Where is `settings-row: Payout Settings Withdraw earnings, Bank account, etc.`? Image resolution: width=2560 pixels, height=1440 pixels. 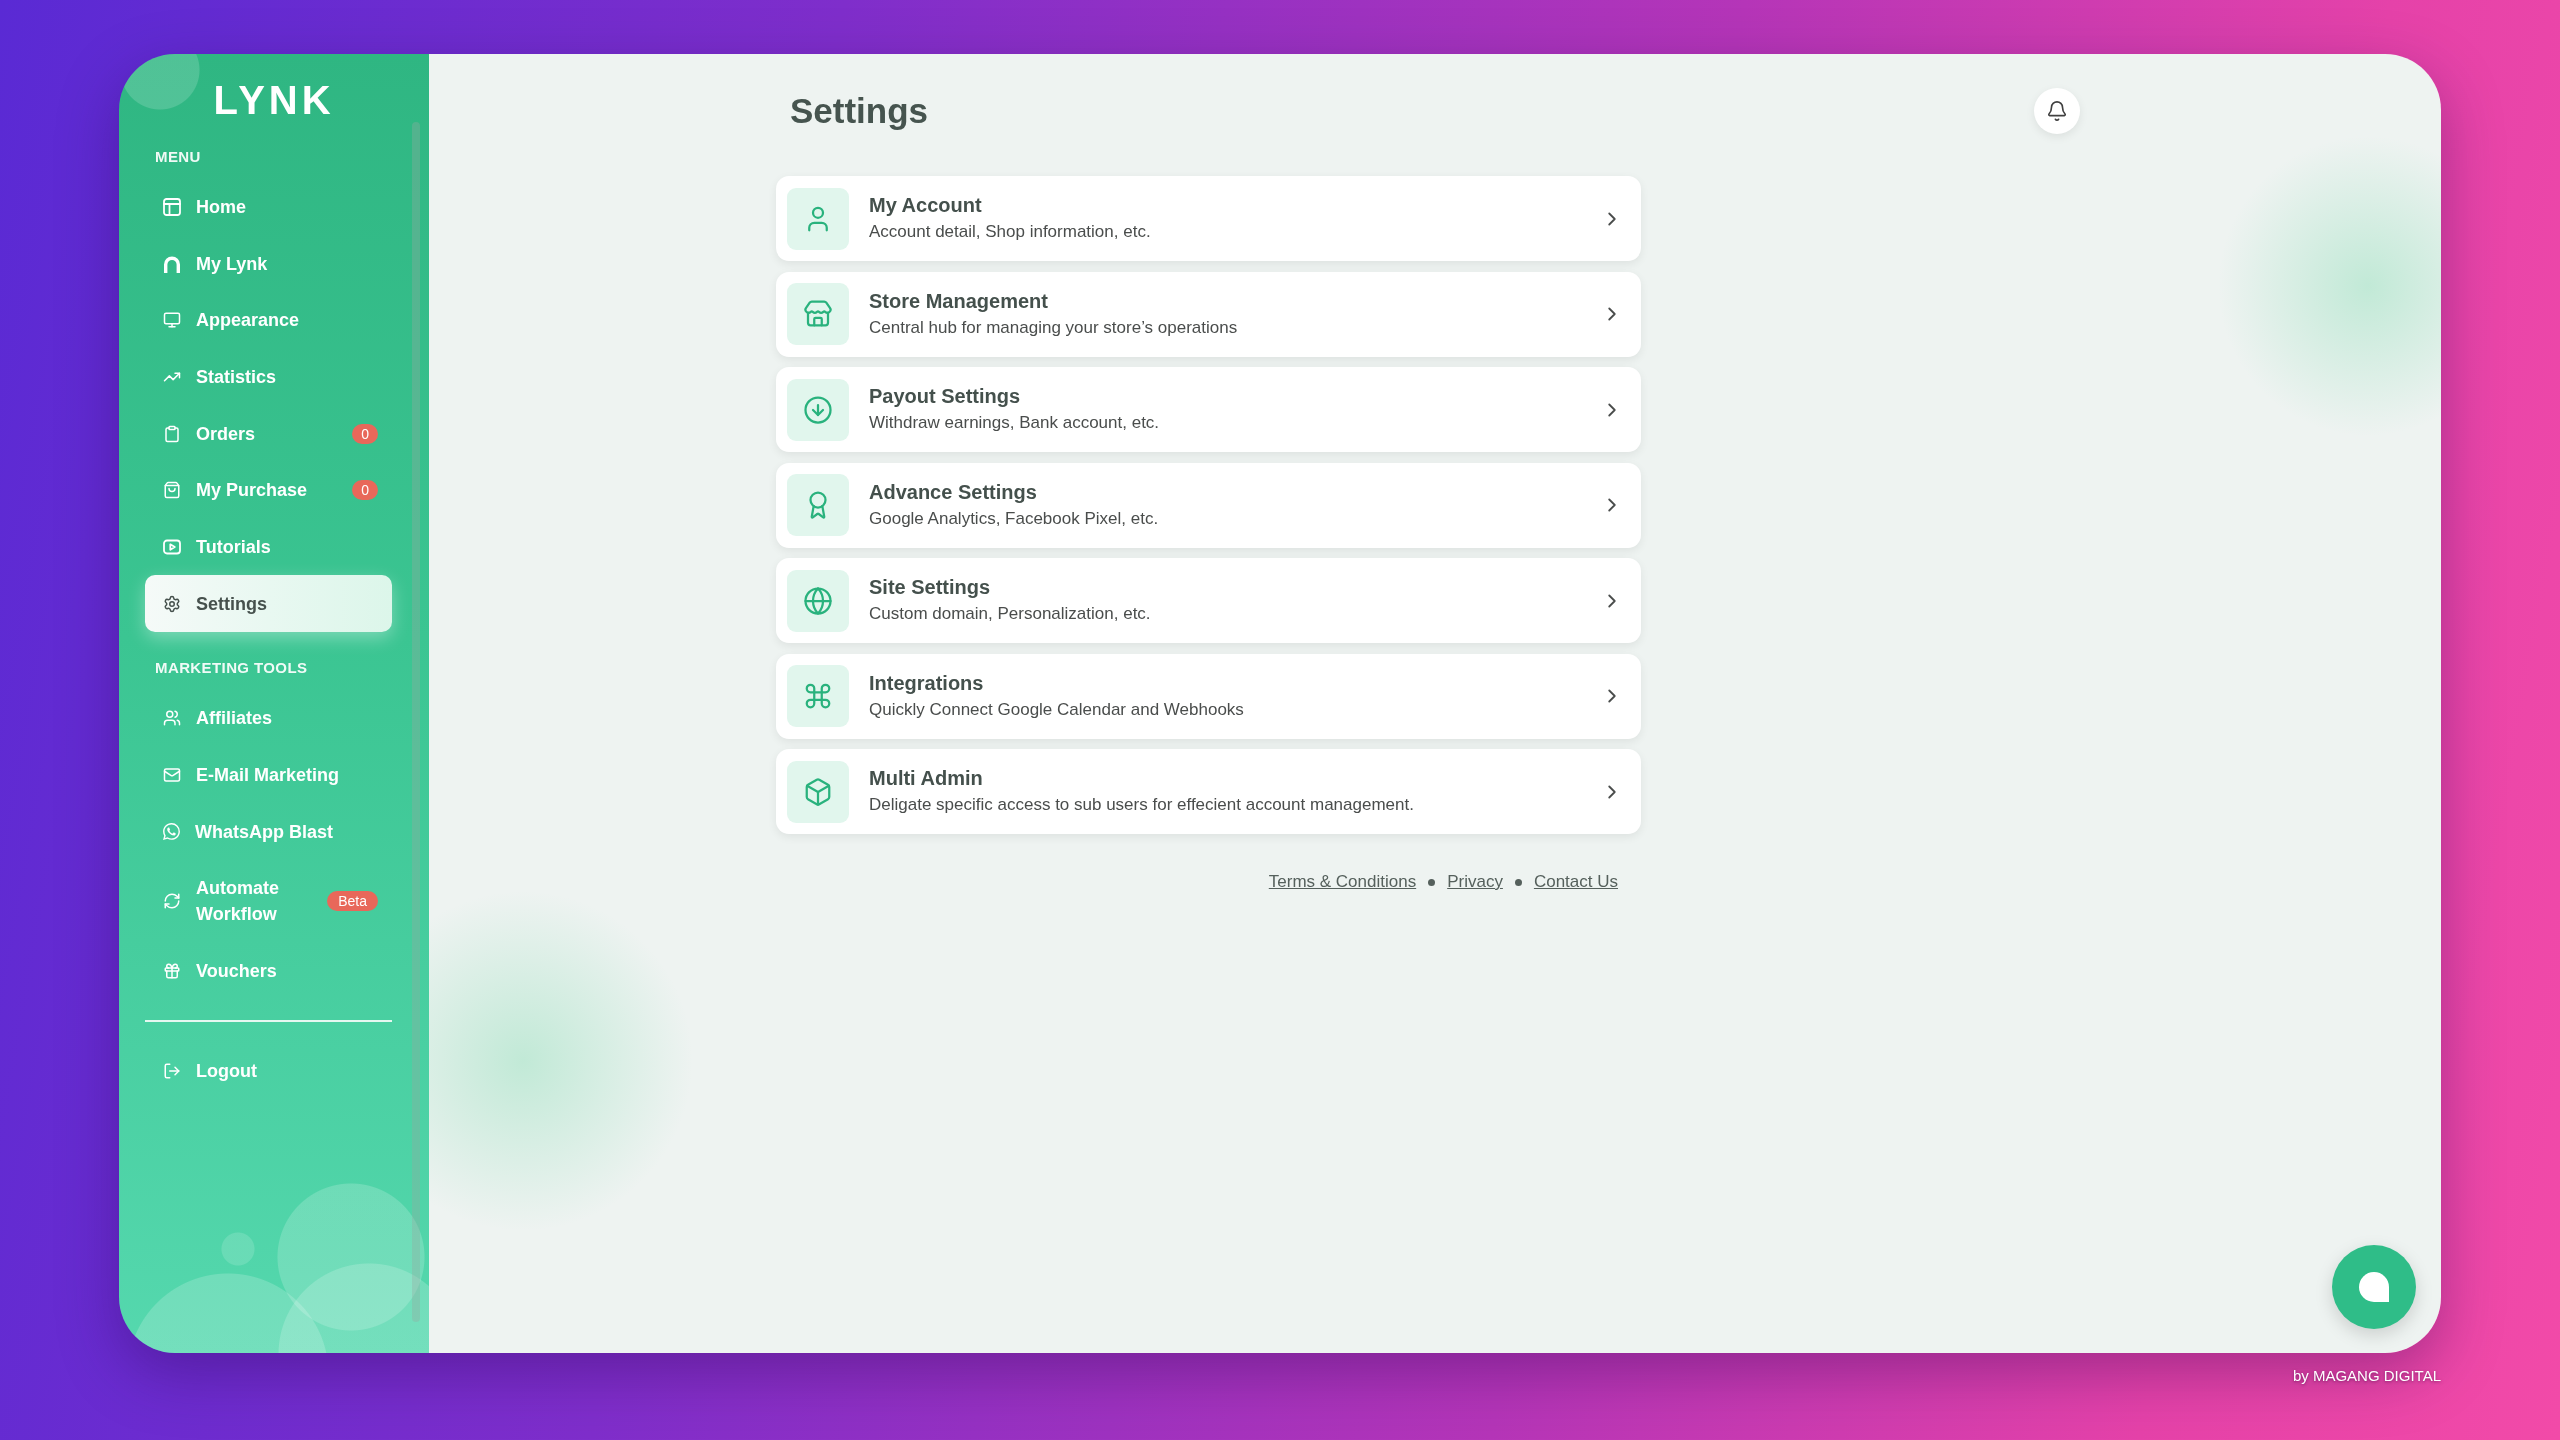 settings-row: Payout Settings Withdraw earnings, Bank account, etc. is located at coordinates (1208, 409).